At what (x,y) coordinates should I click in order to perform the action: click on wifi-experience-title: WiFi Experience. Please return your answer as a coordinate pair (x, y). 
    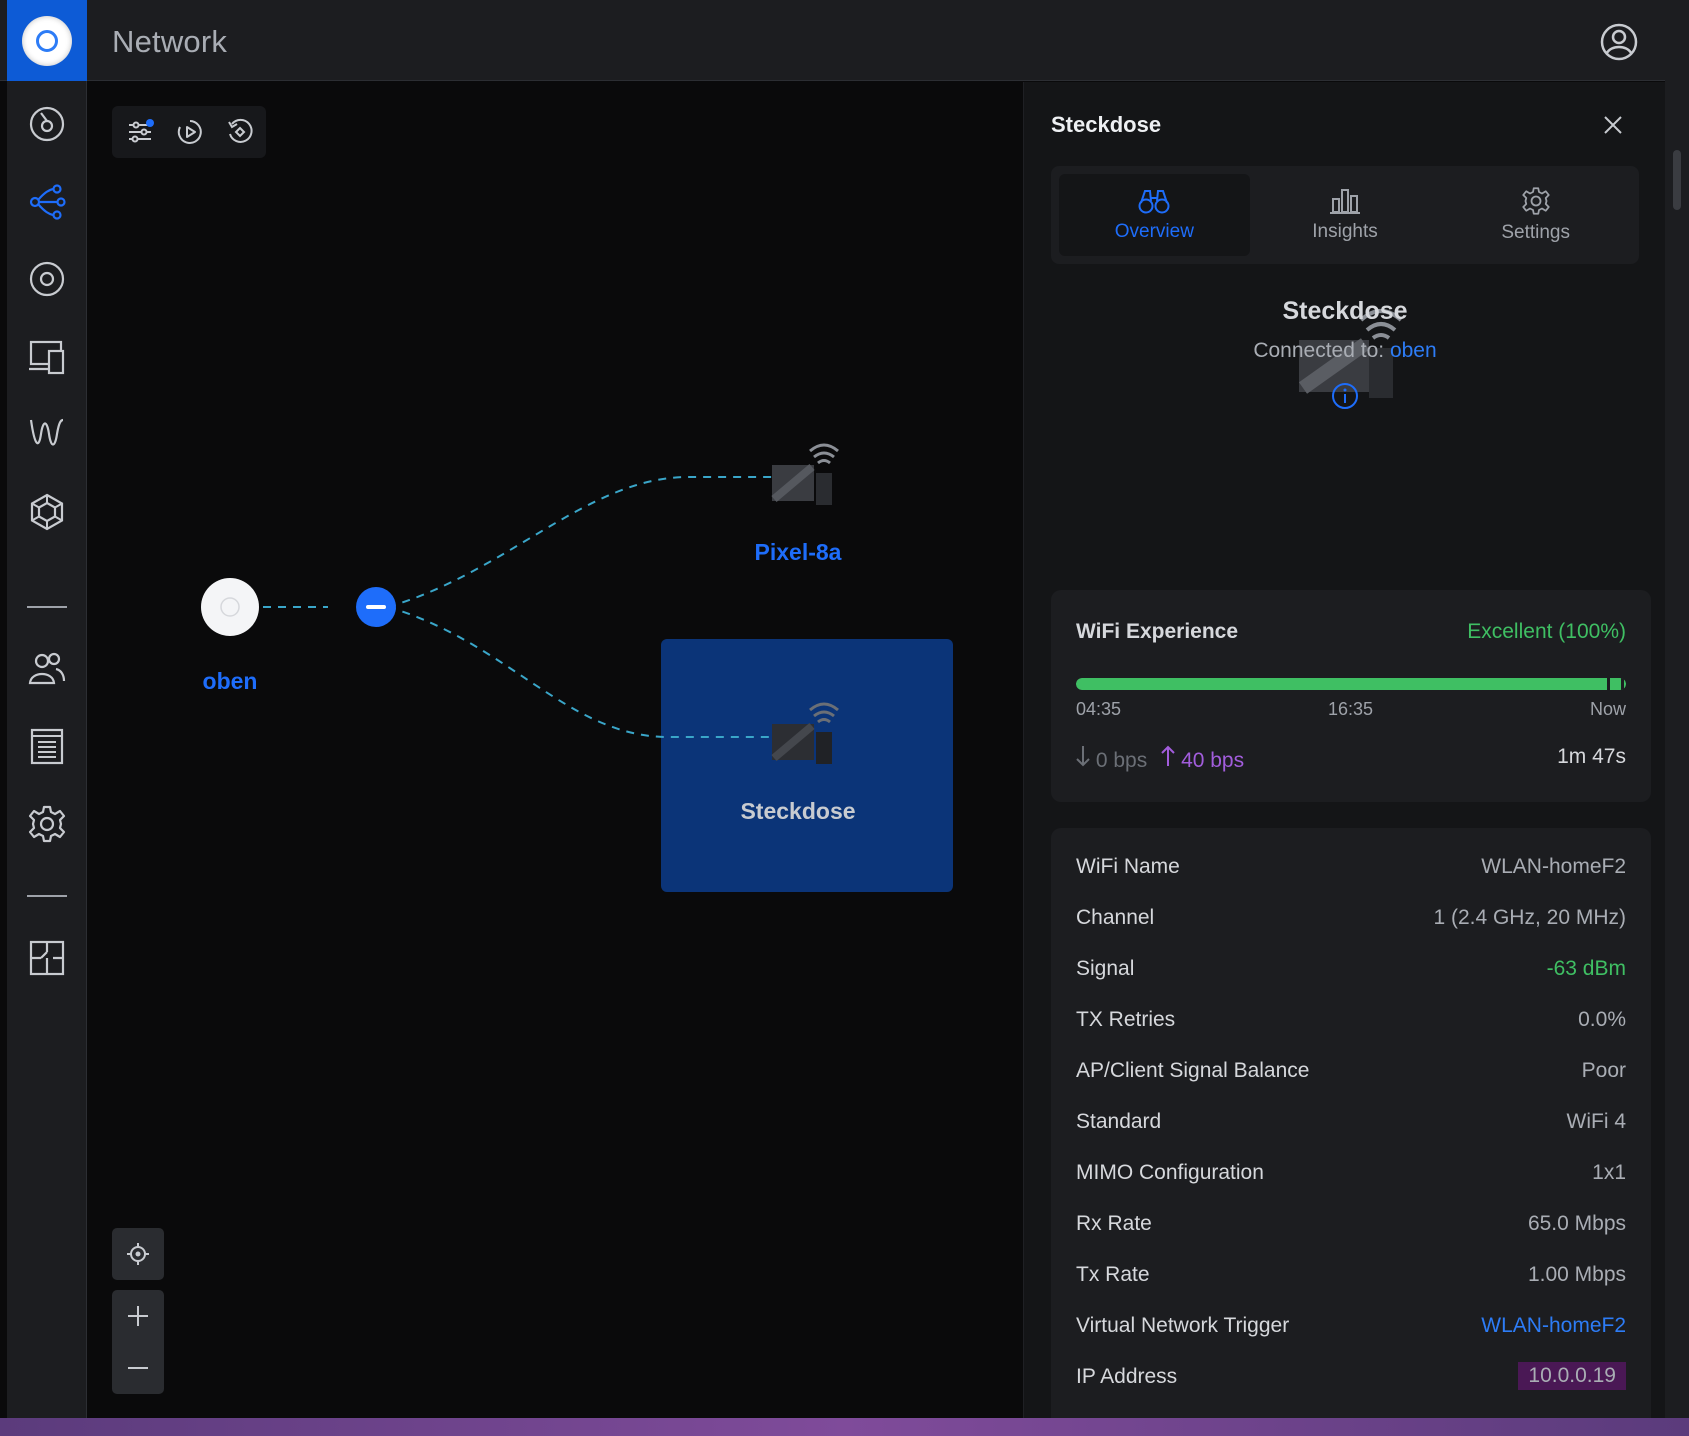
    Looking at the image, I should click on (1157, 631).